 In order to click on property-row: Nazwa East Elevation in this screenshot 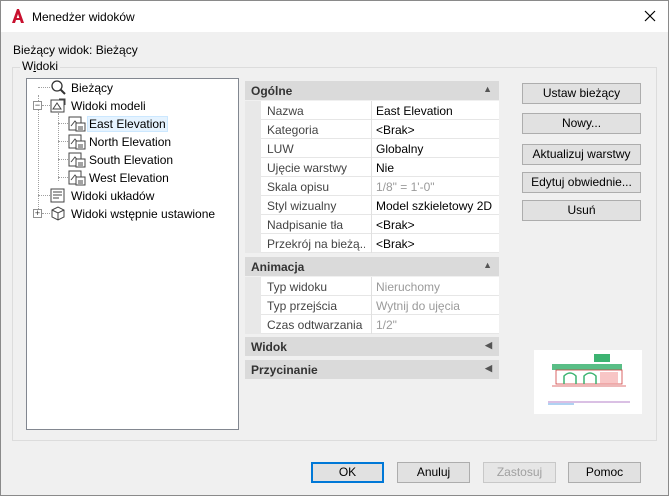, I will do `click(372, 110)`.